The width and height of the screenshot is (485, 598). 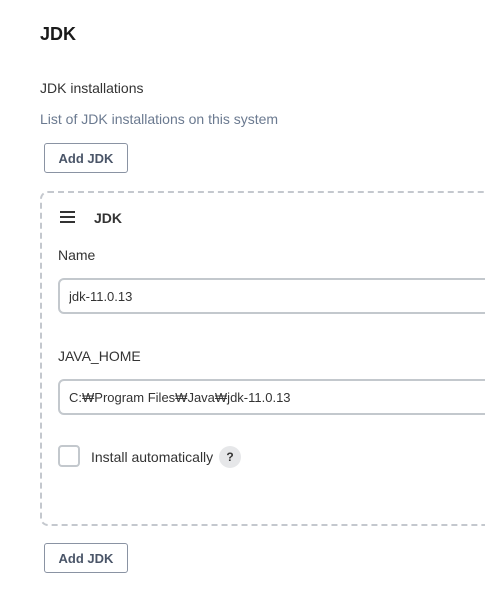 I want to click on name-input, so click(x=271, y=296).